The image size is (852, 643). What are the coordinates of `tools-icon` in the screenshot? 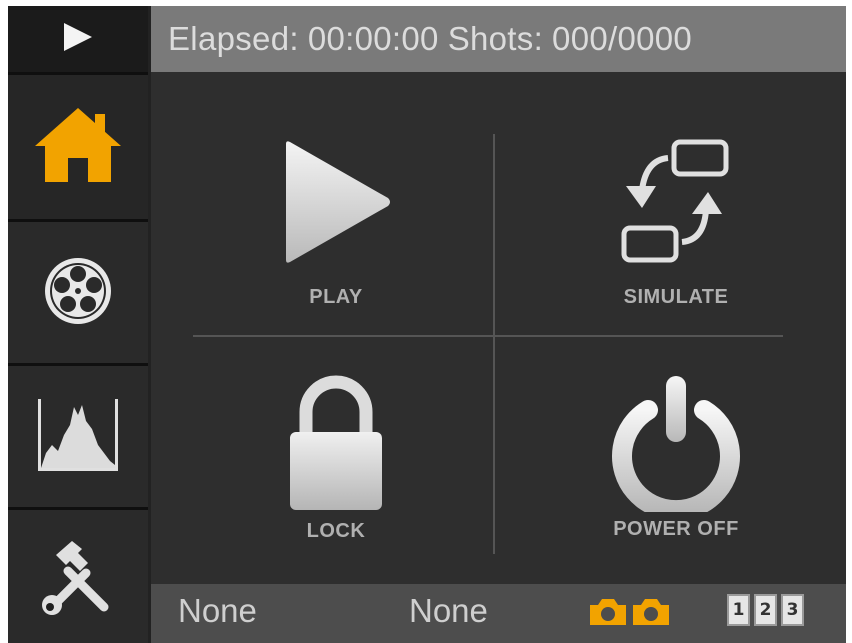 It's located at (78, 577).